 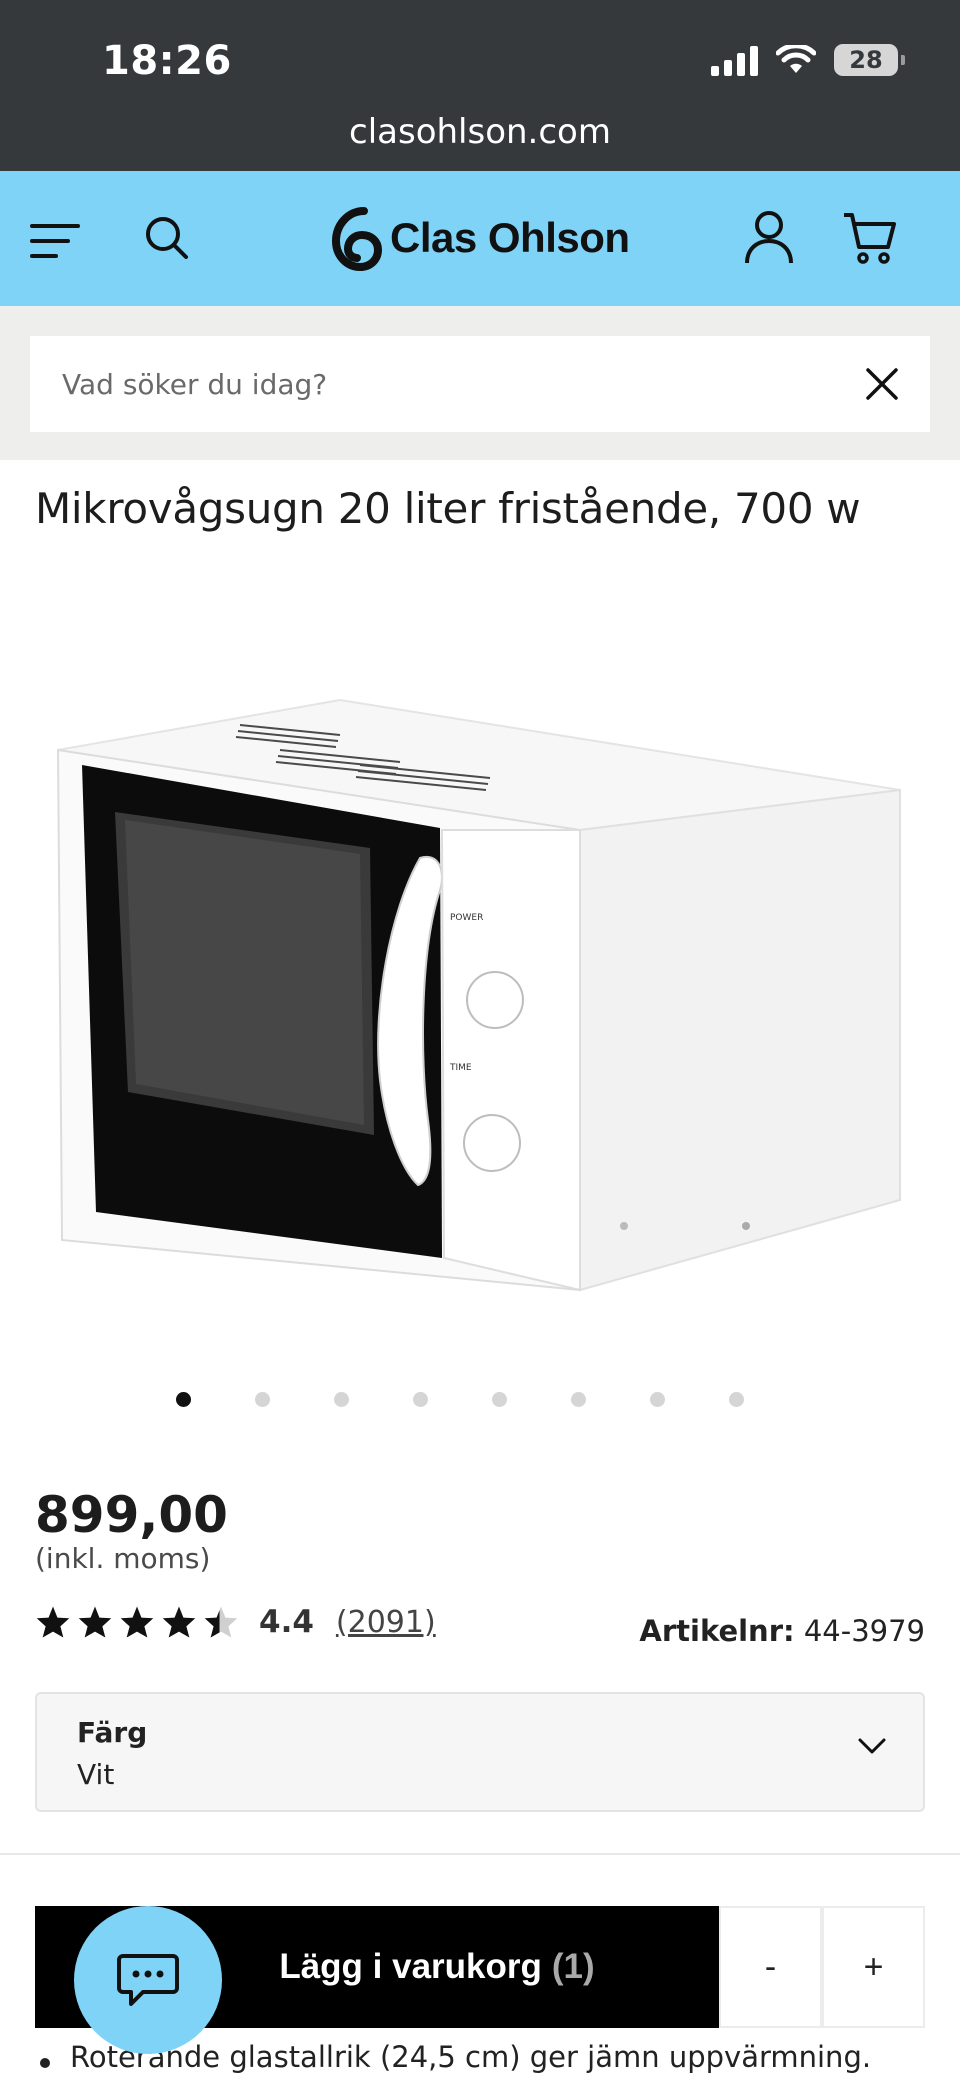 I want to click on bullet-icon, so click(x=45, y=2063).